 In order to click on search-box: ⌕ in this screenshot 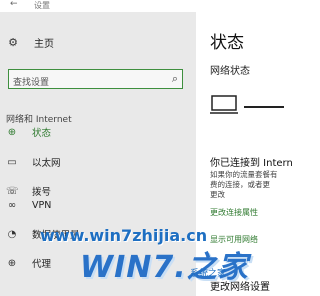, I will do `click(95, 80)`.